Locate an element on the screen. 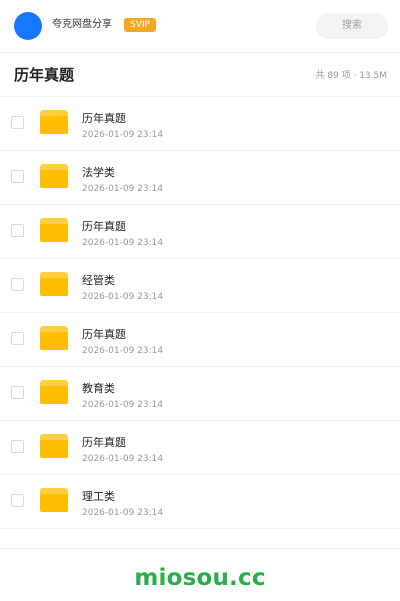 The height and width of the screenshot is (601, 400). list-item: 经管类 2026-01-09 23:14 is located at coordinates (200, 286).